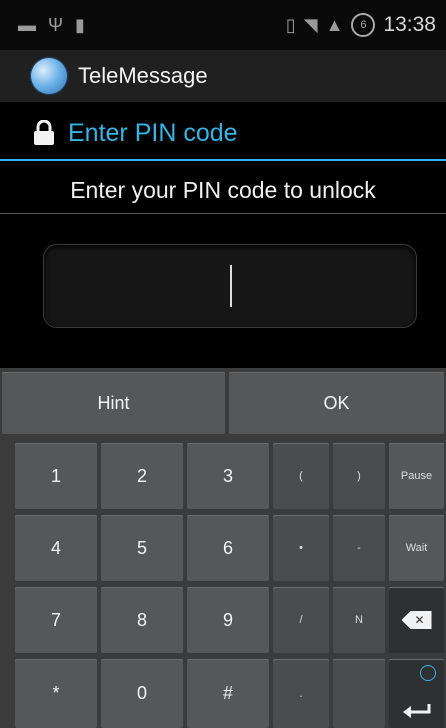  Describe the element at coordinates (228, 620) in the screenshot. I see `key-9: 9` at that location.